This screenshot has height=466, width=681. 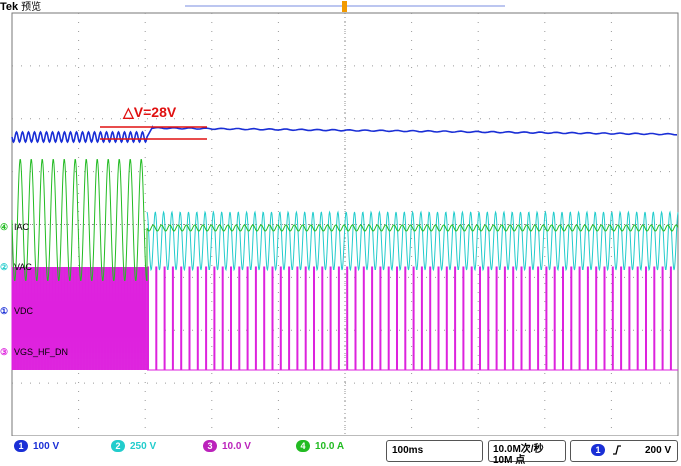 What do you see at coordinates (31, 7) in the screenshot?
I see `acquisition-mode: 预览` at bounding box center [31, 7].